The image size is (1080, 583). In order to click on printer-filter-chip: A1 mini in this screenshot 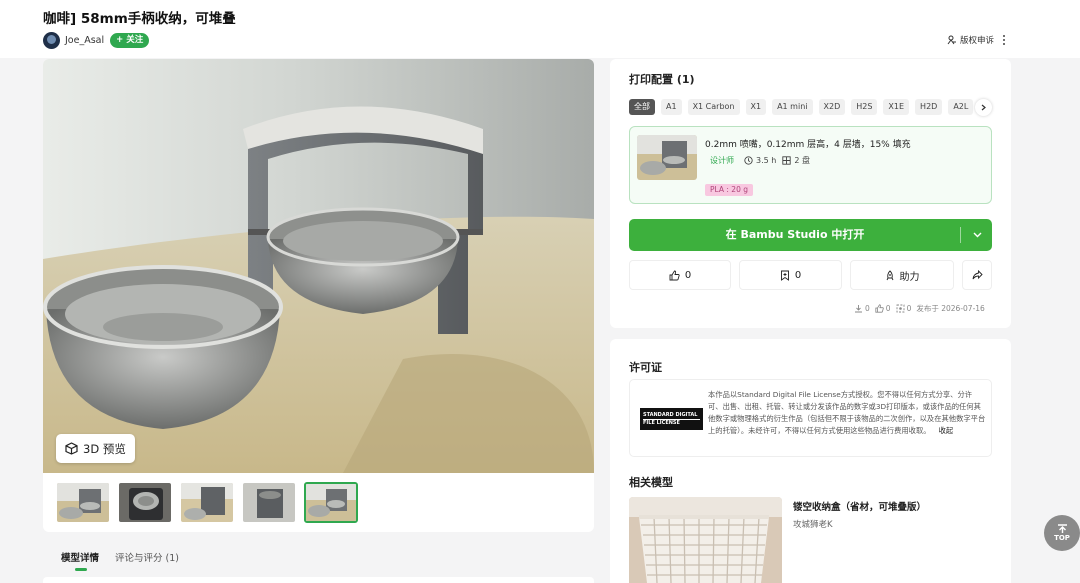, I will do `click(792, 107)`.